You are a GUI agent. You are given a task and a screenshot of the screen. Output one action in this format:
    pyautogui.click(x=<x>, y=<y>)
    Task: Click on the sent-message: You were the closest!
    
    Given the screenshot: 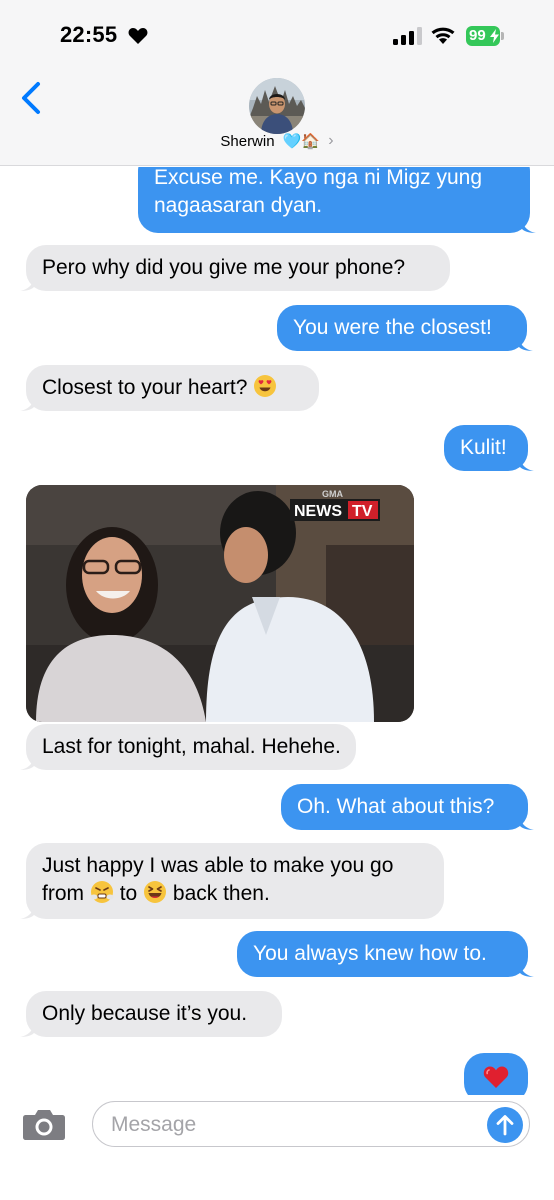 What is the action you would take?
    pyautogui.click(x=405, y=328)
    